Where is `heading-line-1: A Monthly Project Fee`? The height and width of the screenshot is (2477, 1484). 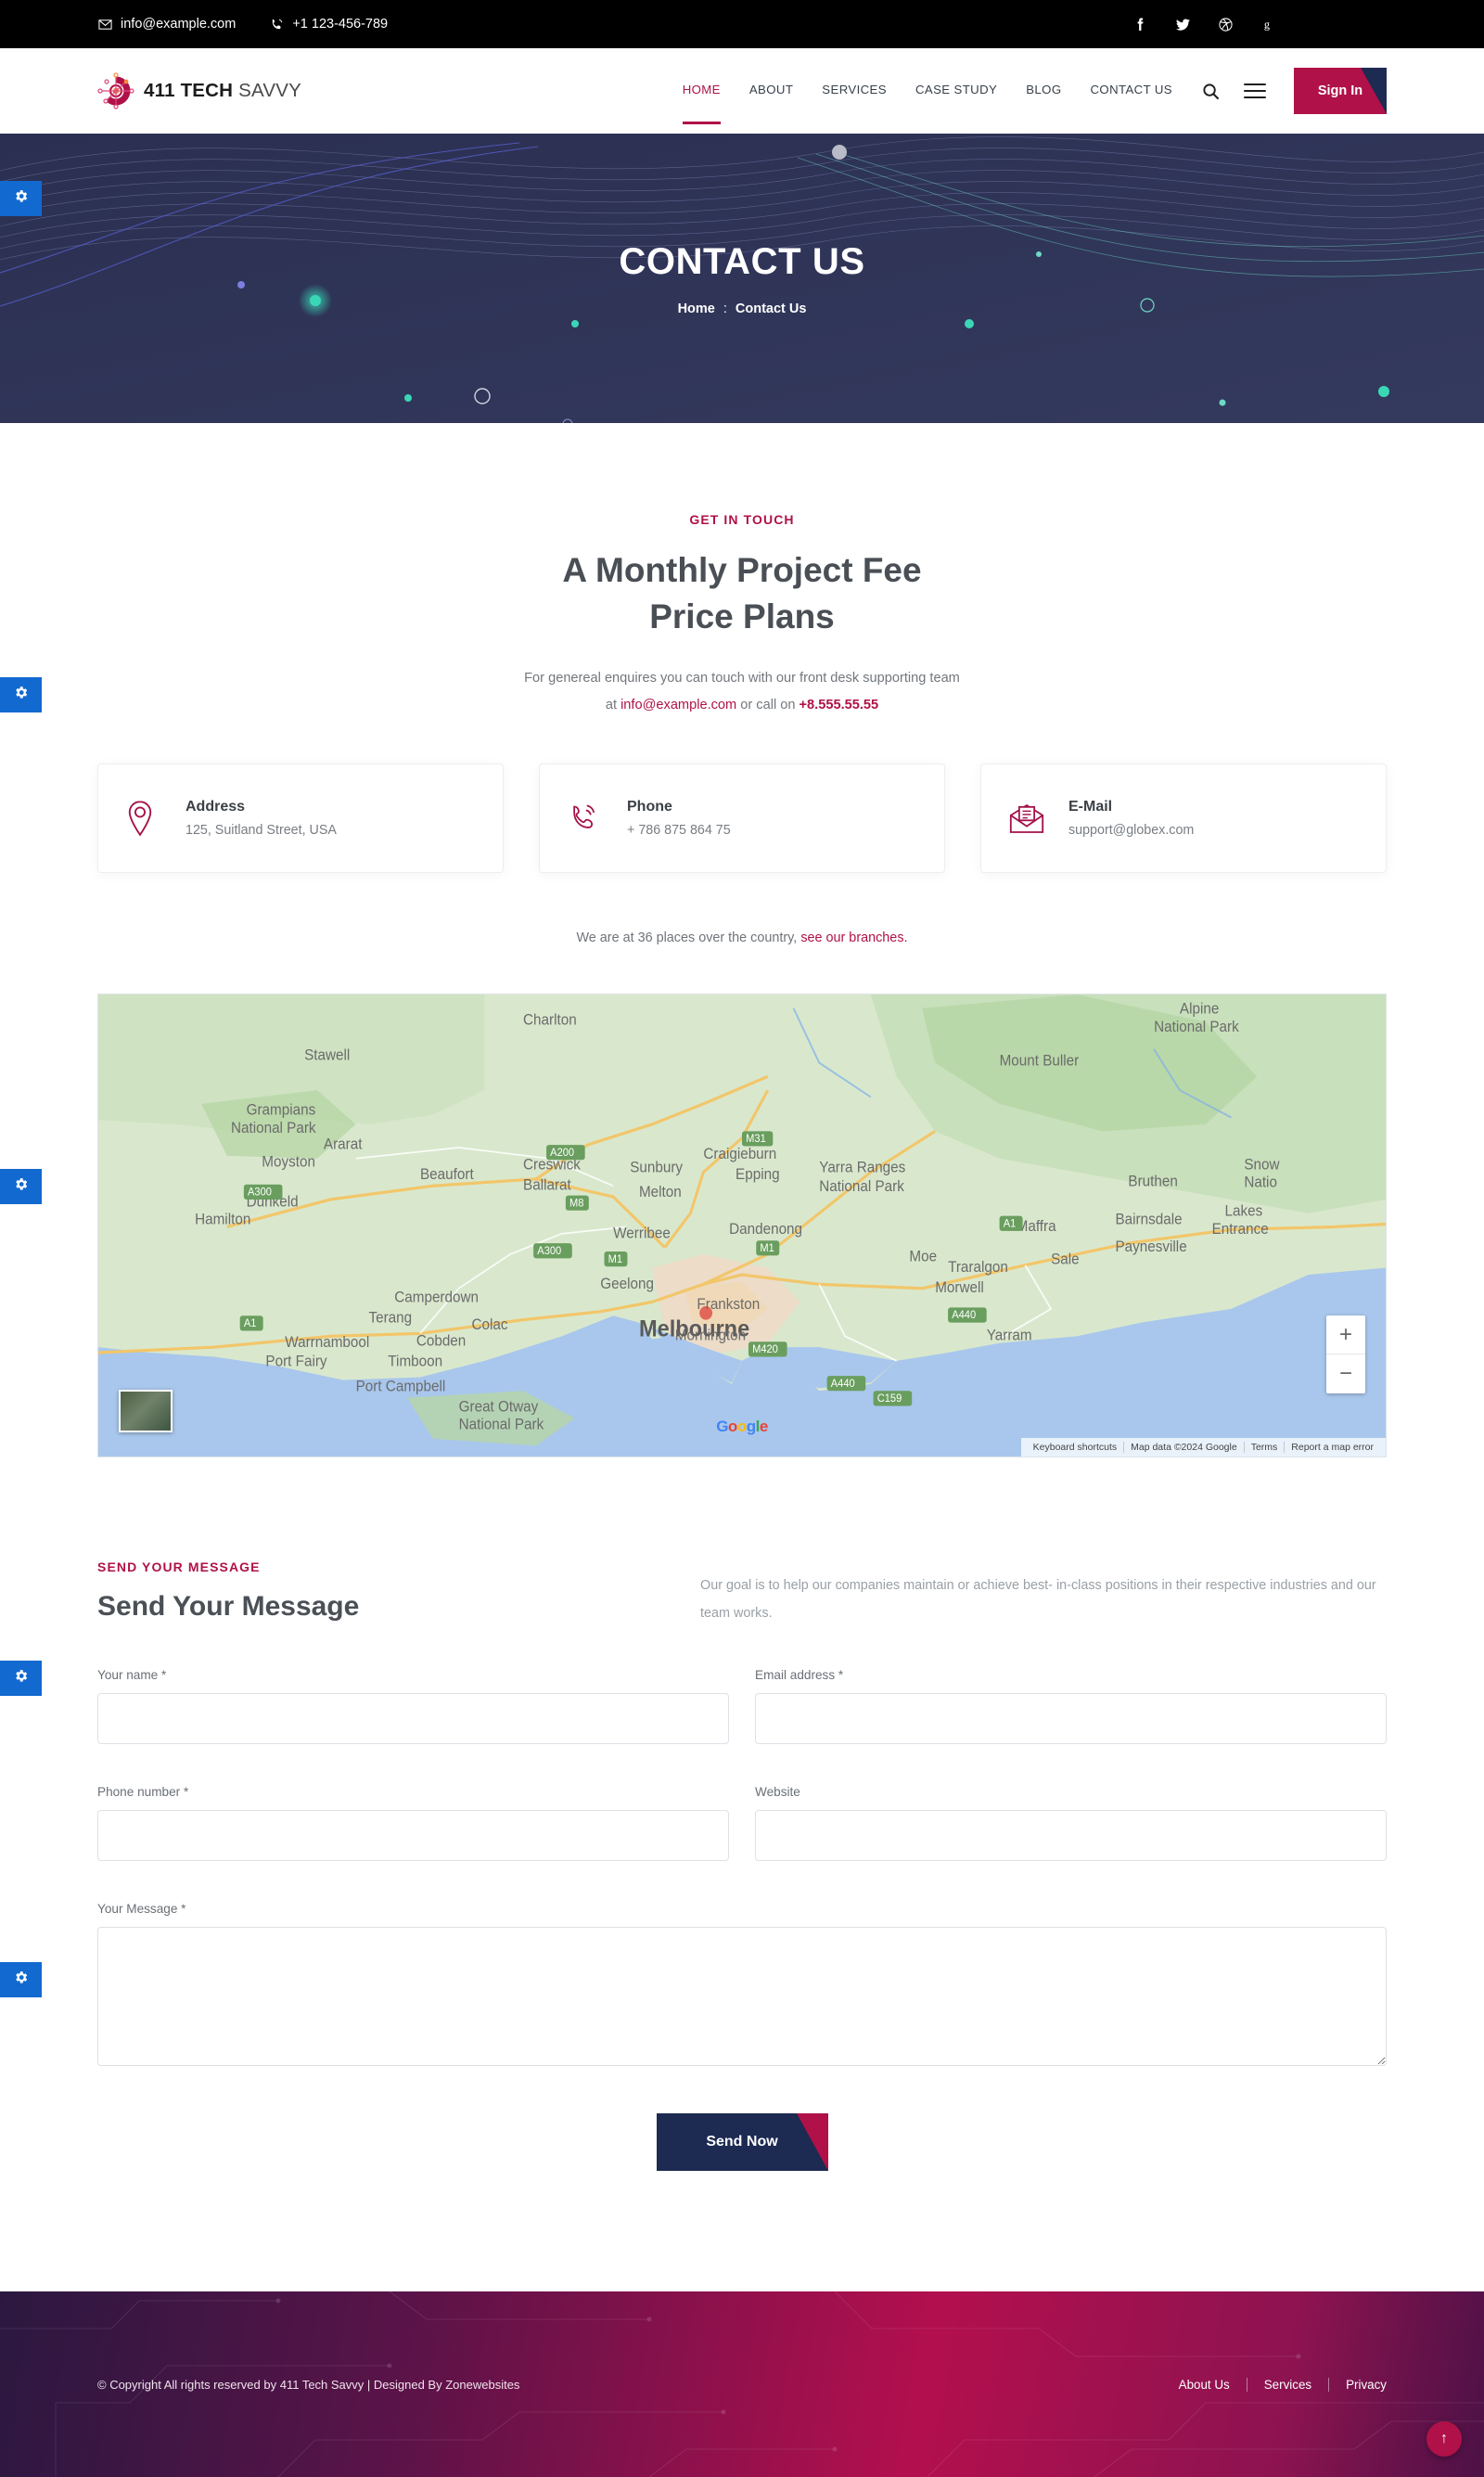
heading-line-1: A Monthly Project Fee is located at coordinates (742, 570).